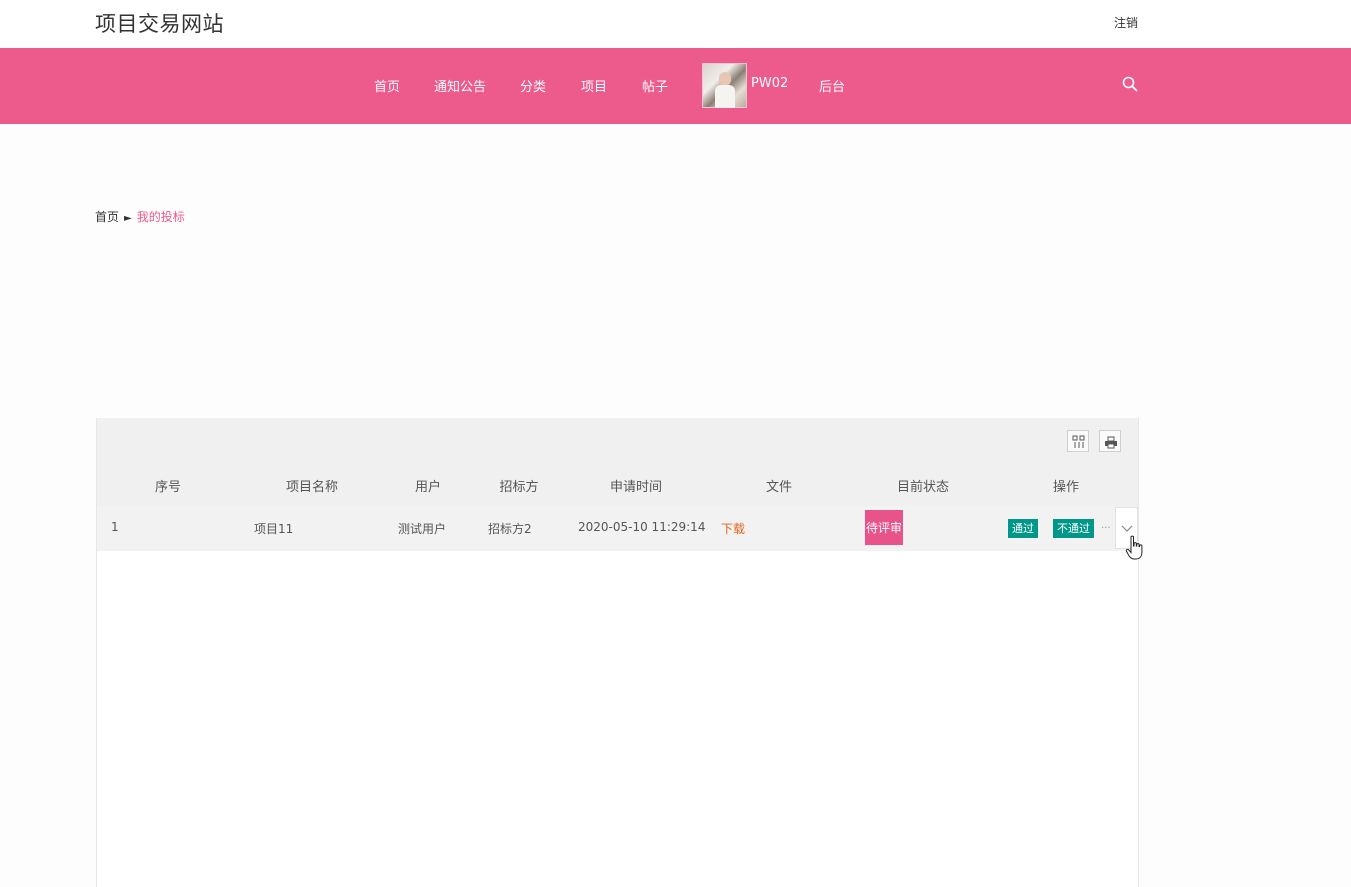 This screenshot has height=887, width=1351. What do you see at coordinates (510, 529) in the screenshot?
I see `cell-tenderer: 招标方2` at bounding box center [510, 529].